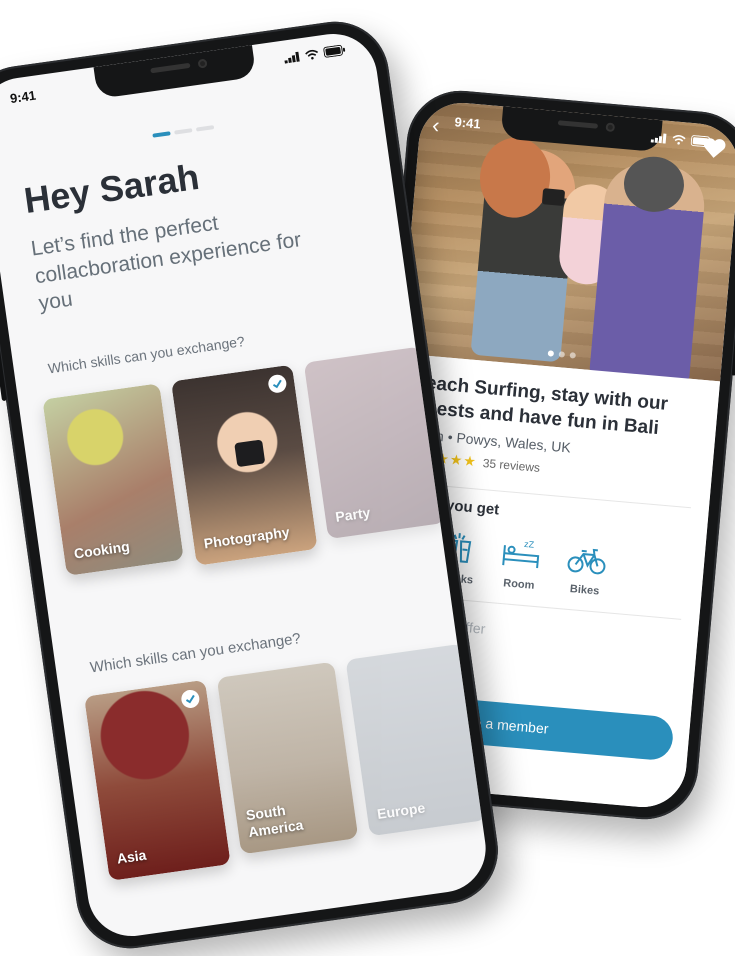 The image size is (735, 956). Describe the element at coordinates (246, 537) in the screenshot. I see `skill-label: Photography` at that location.